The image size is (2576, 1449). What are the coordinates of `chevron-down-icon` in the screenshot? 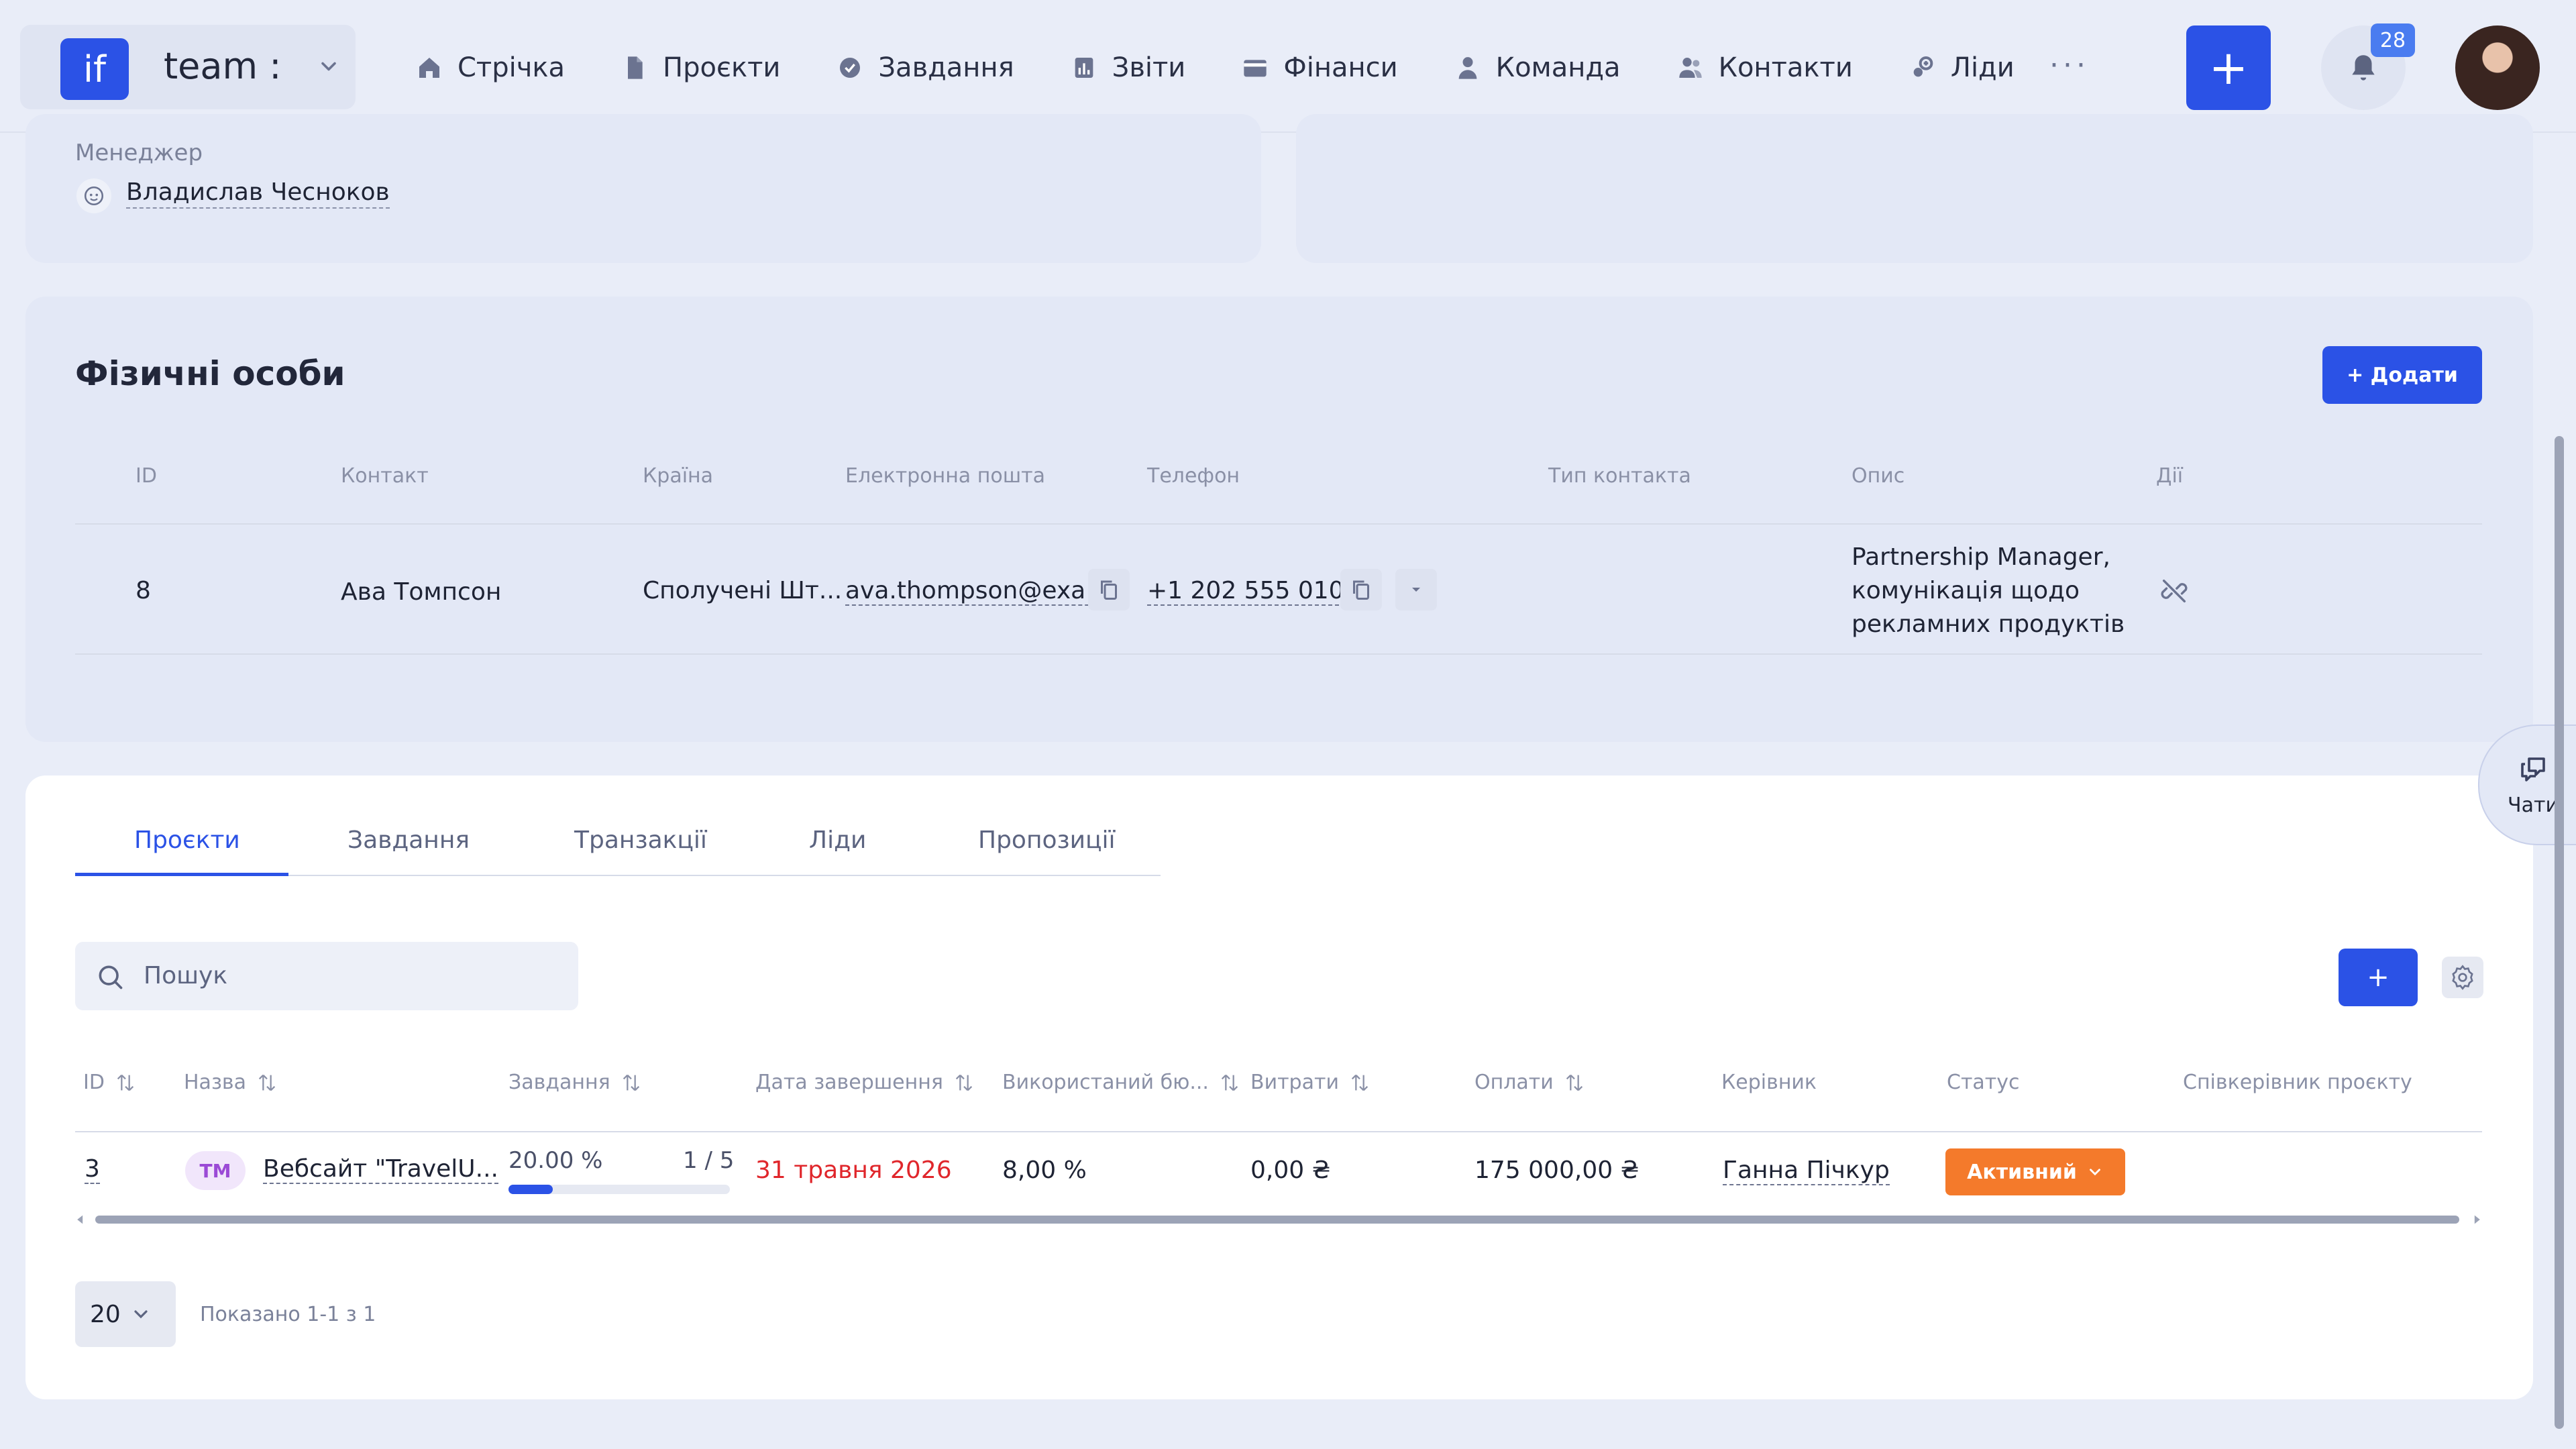 It's located at (329, 66).